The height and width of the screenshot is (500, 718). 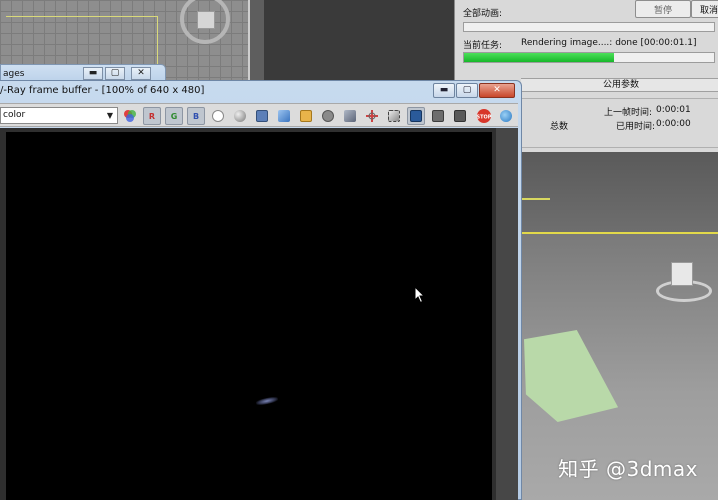 I want to click on elapsed-time-label: 已用时间:, so click(x=636, y=127).